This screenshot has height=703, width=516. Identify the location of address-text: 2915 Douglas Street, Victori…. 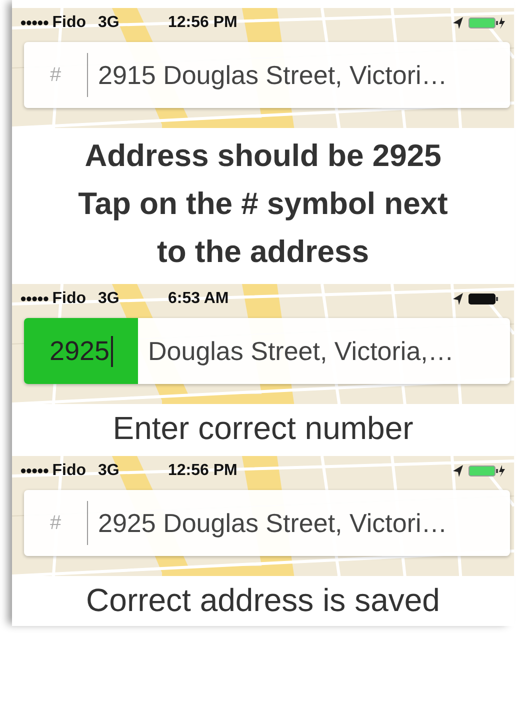
(273, 75).